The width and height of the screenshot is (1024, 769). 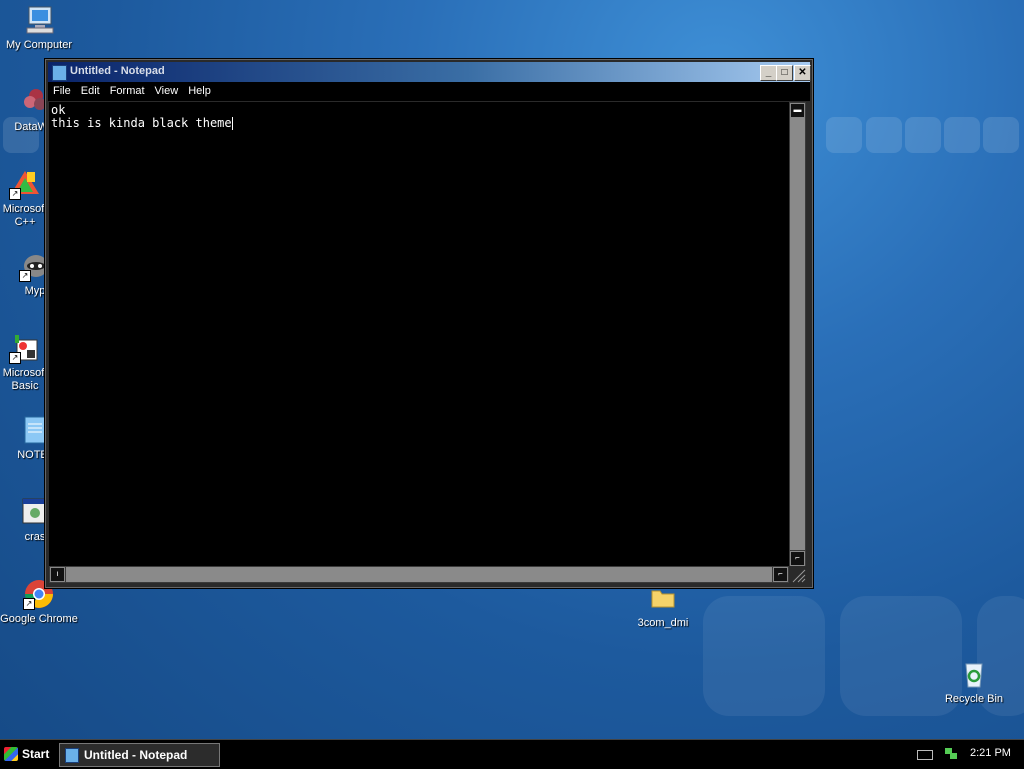 I want to click on desktop-tile-large, so click(x=764, y=656).